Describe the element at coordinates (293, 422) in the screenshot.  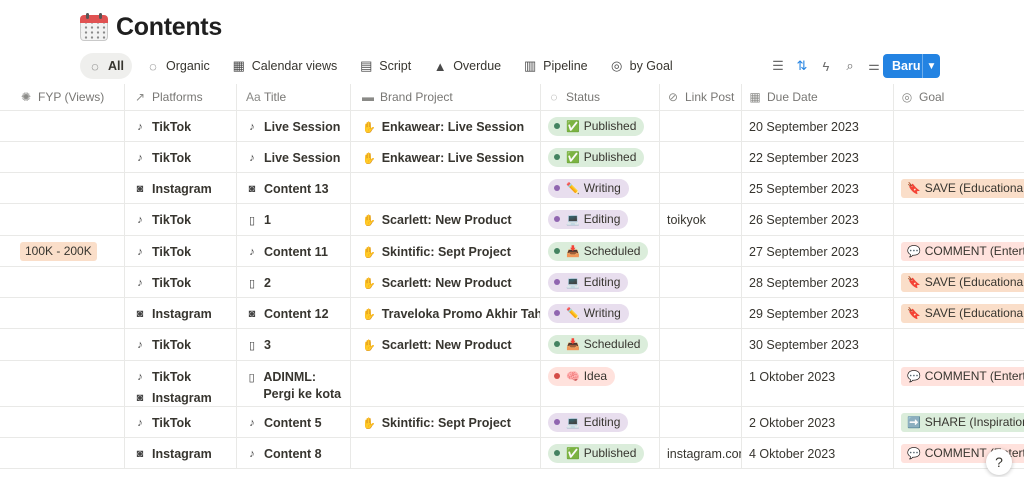
I see `cell-title: ♪ Content 5` at that location.